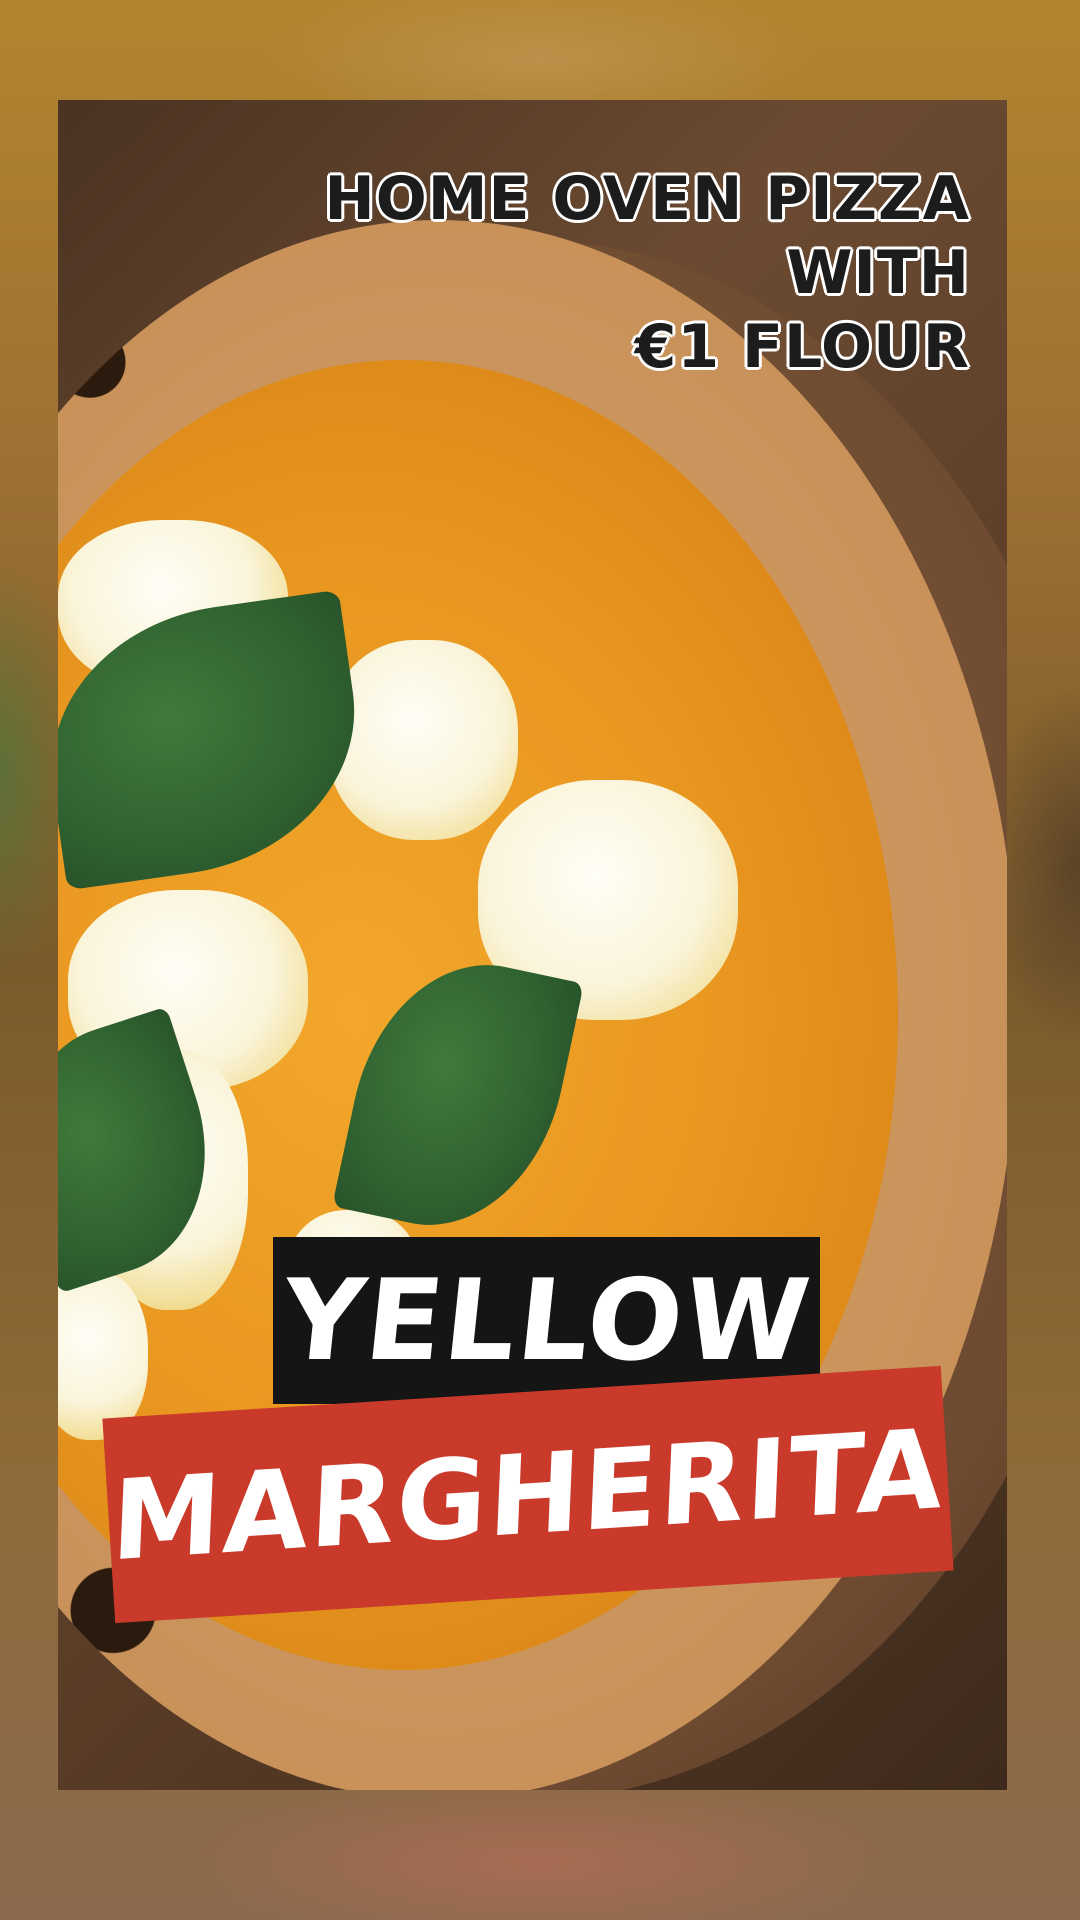  Describe the element at coordinates (802, 347) in the screenshot. I see `headline-line-3: €1 FLOUR` at that location.